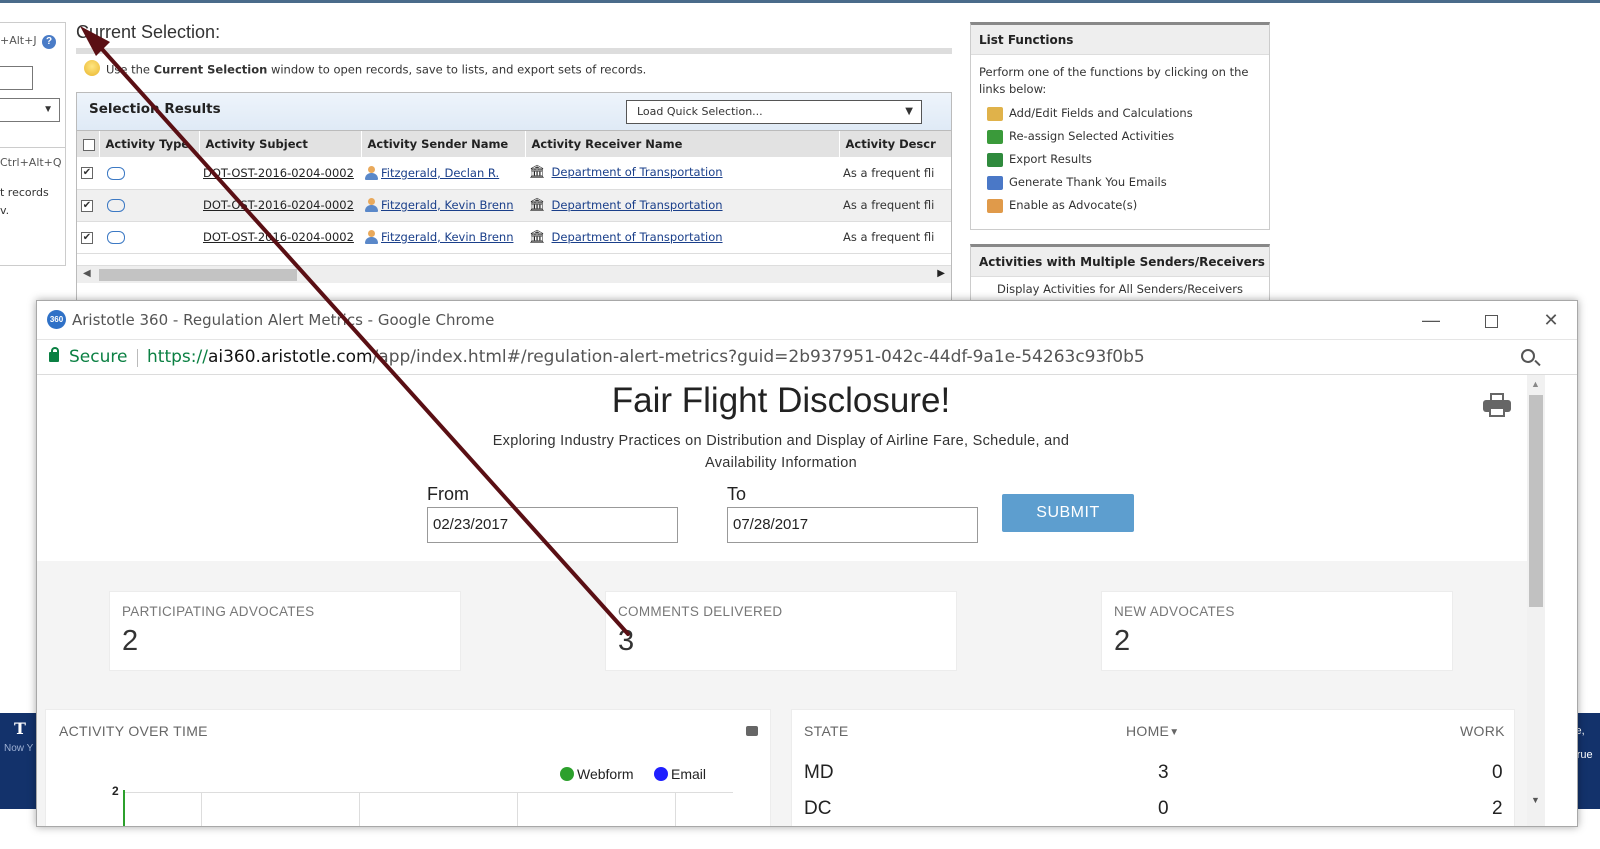 The height and width of the screenshot is (849, 1600). I want to click on home-cell: 3, so click(1163, 772).